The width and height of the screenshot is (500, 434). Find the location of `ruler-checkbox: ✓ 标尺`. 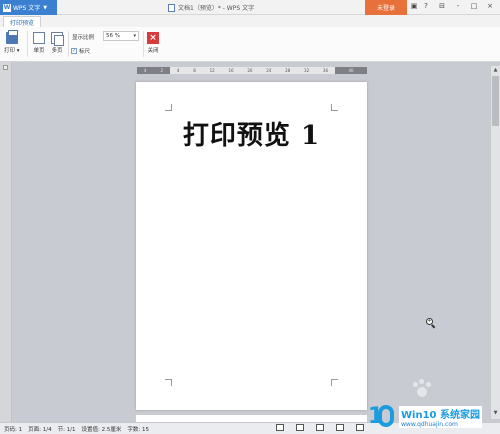

ruler-checkbox: ✓ 标尺 is located at coordinates (80, 51).